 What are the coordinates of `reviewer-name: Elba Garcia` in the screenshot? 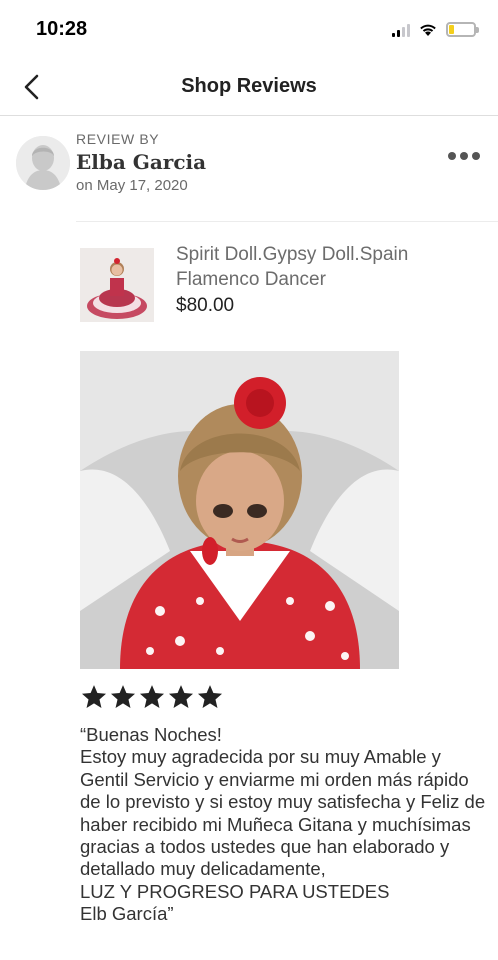 It's located at (141, 162).